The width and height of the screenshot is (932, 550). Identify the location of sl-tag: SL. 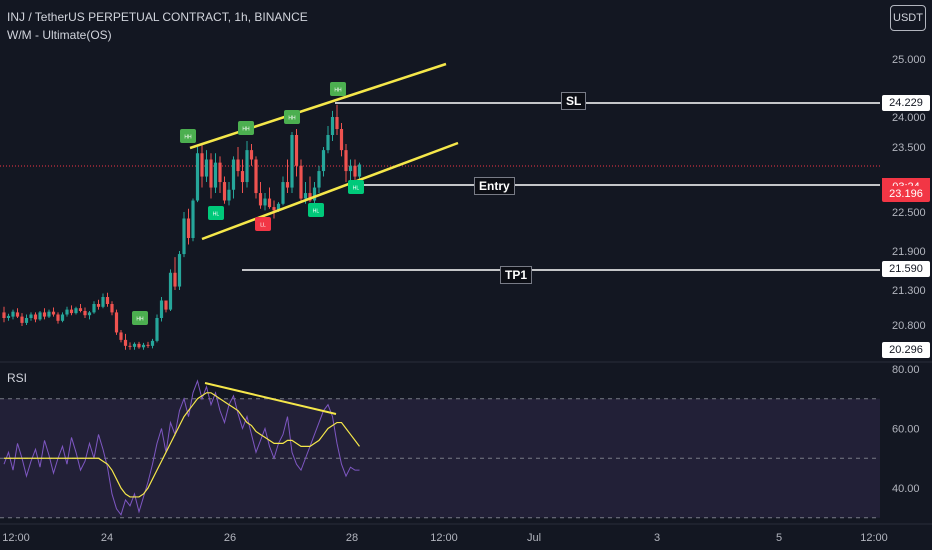
(574, 101).